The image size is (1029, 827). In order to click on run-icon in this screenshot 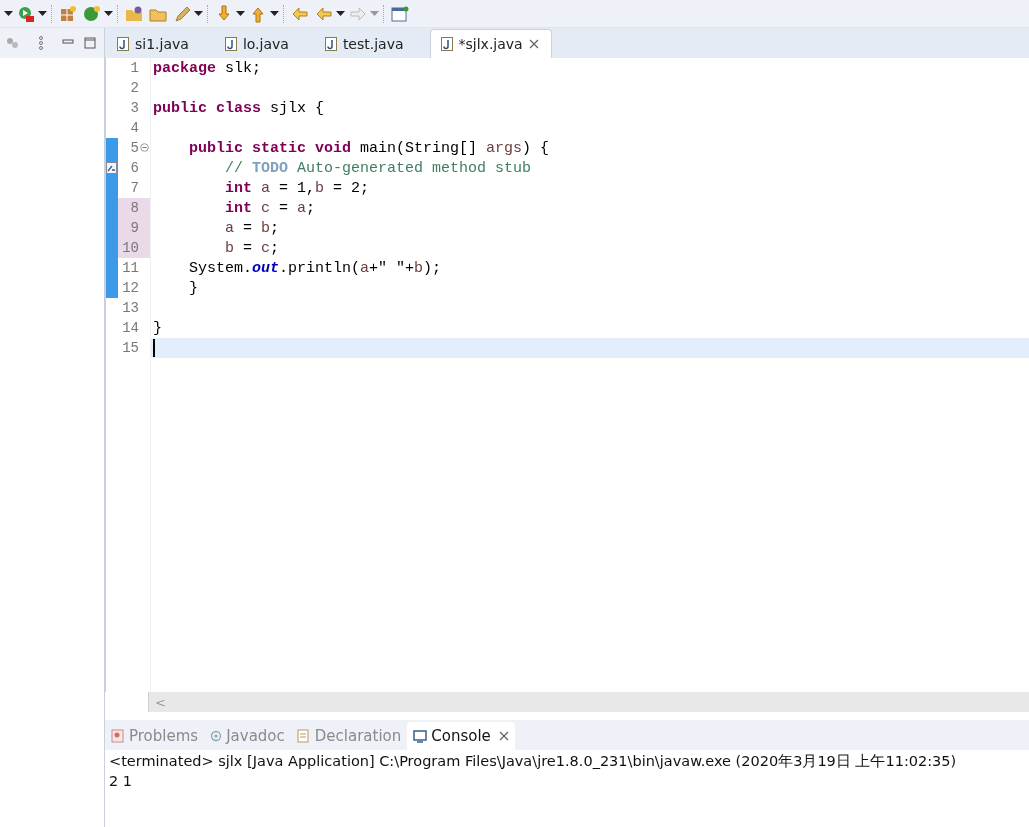, I will do `click(26, 13)`.